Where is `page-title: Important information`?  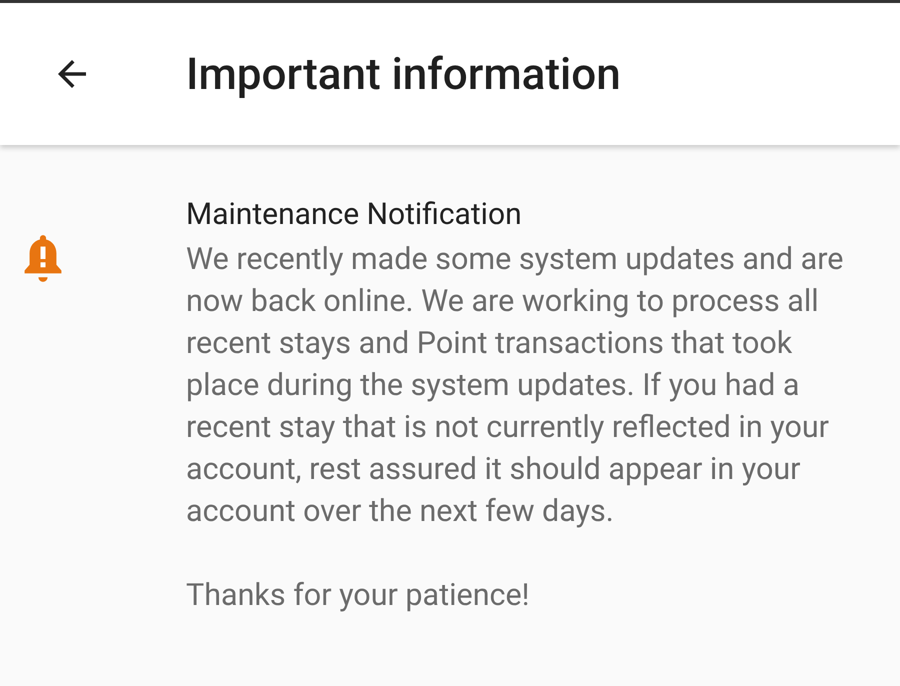
page-title: Important information is located at coordinates (403, 74).